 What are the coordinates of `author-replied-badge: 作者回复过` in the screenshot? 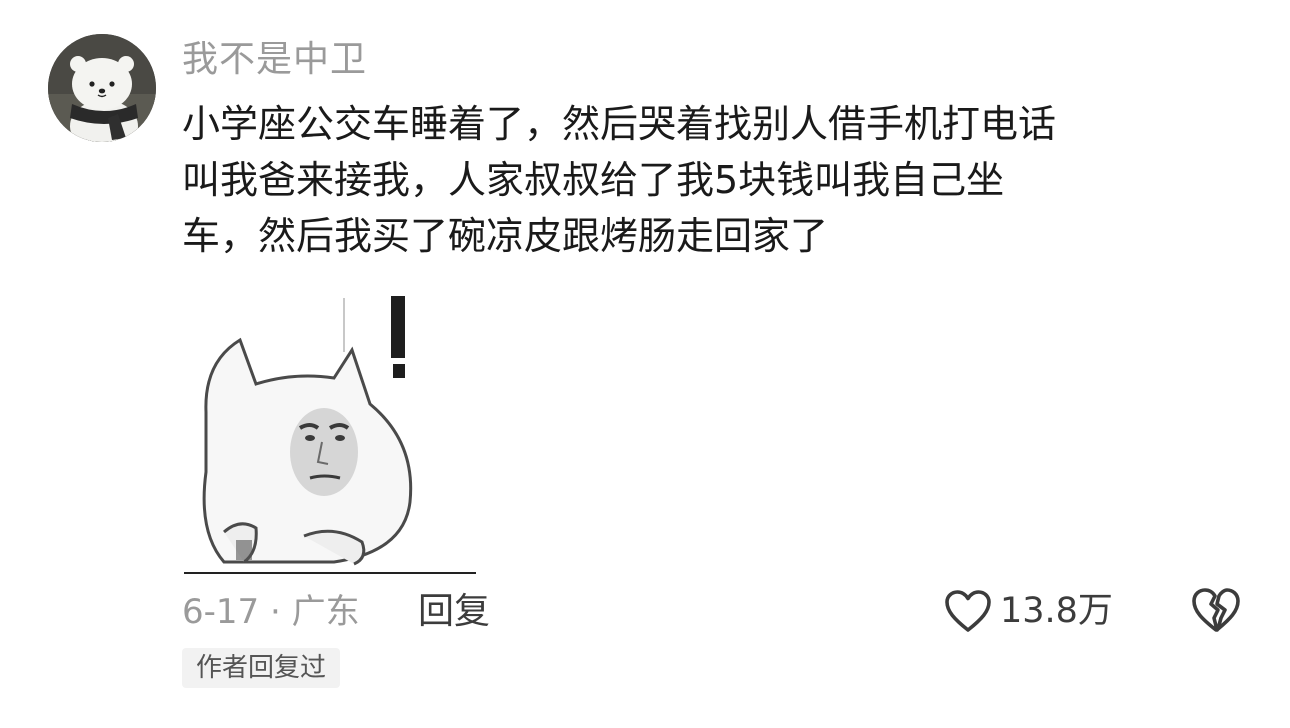 It's located at (261, 668).